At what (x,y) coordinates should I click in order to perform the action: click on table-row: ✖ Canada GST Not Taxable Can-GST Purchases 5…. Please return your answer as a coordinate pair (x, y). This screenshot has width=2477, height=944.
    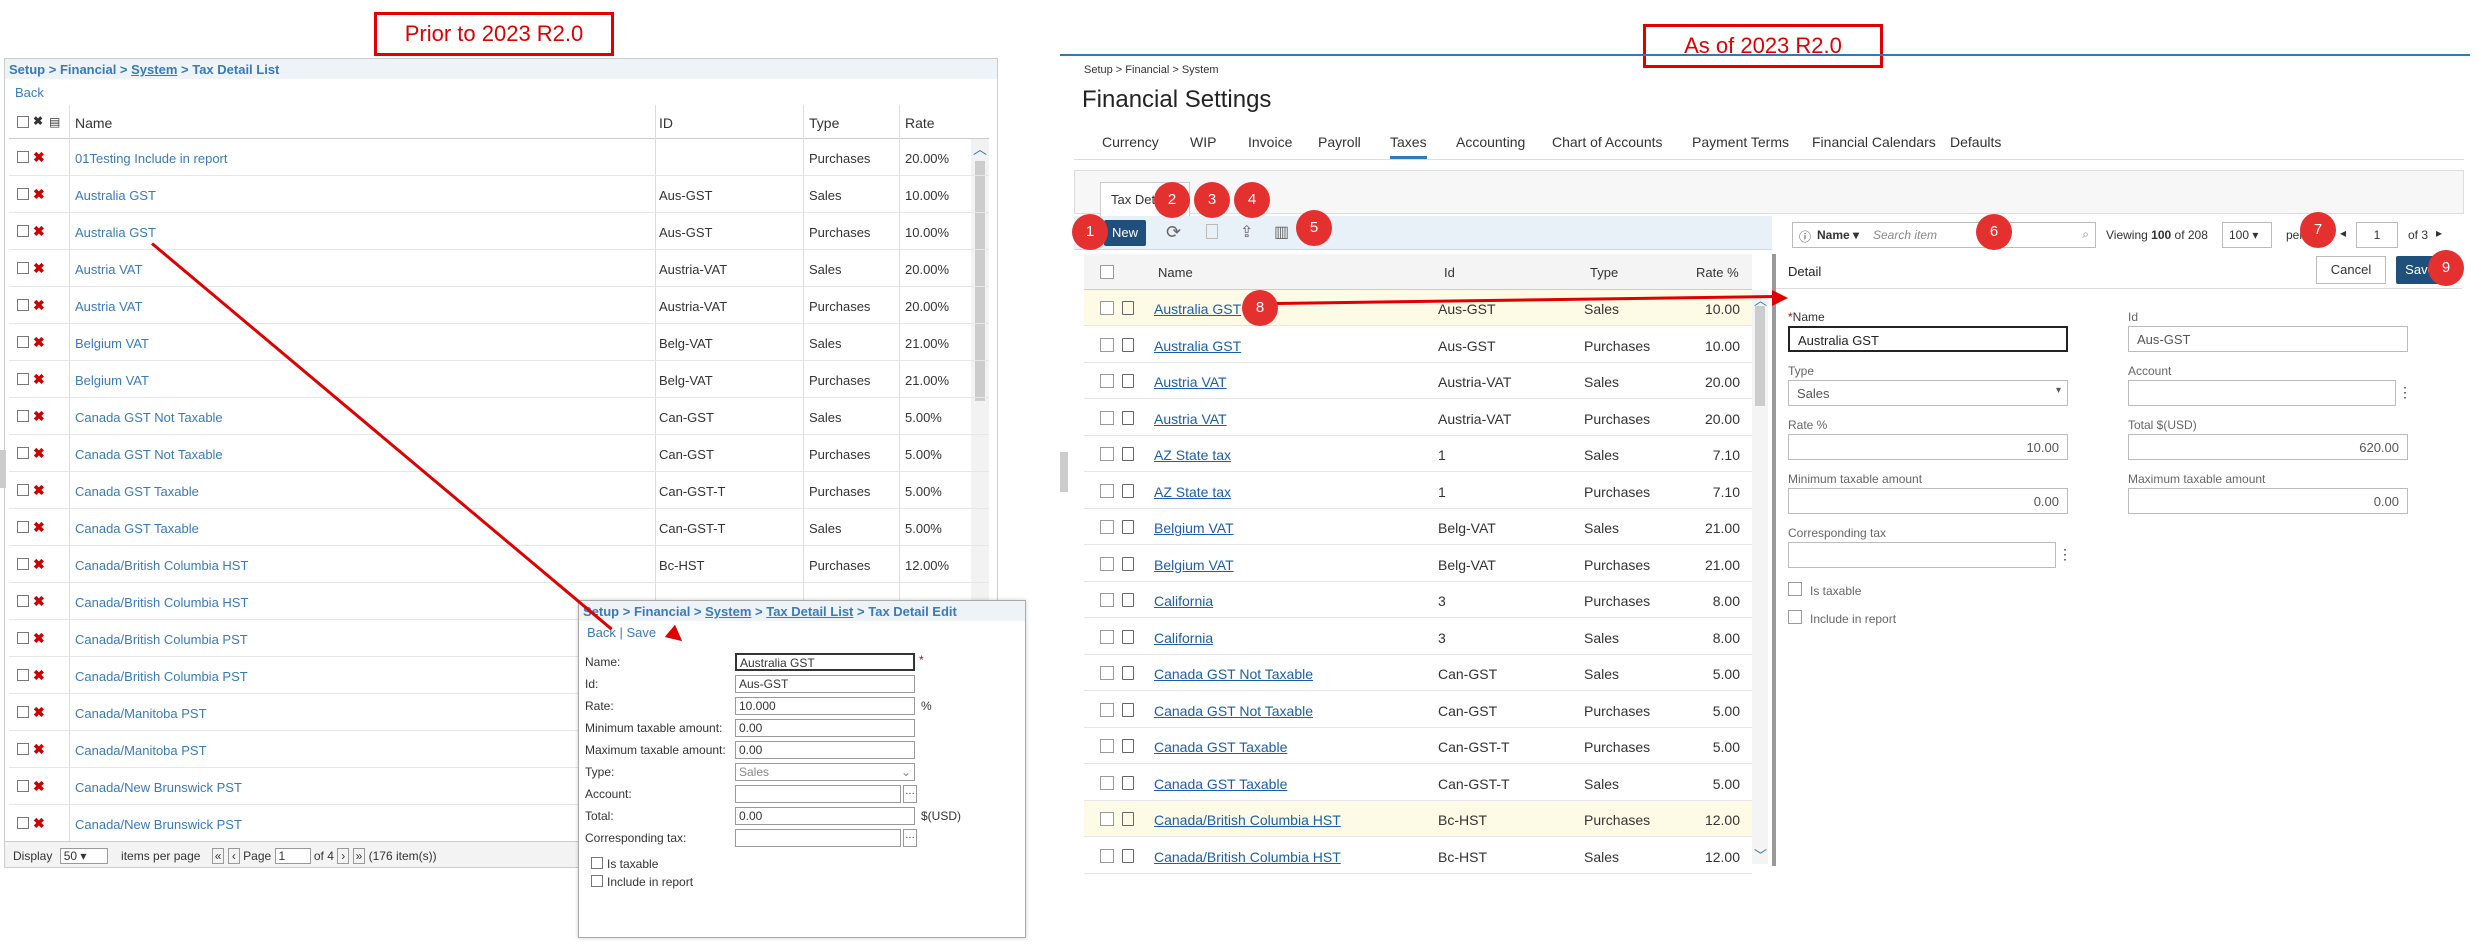
    Looking at the image, I should click on (499, 453).